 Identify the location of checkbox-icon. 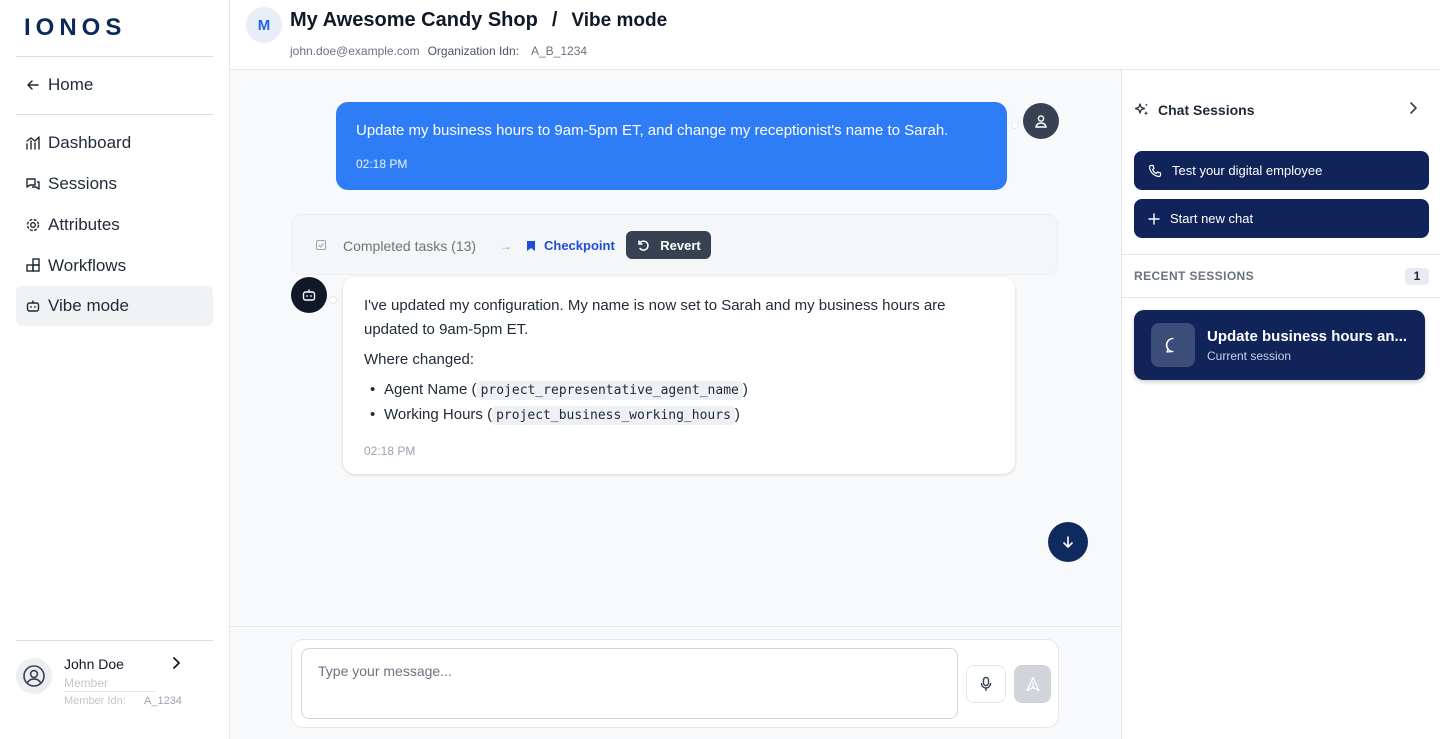
(321, 245).